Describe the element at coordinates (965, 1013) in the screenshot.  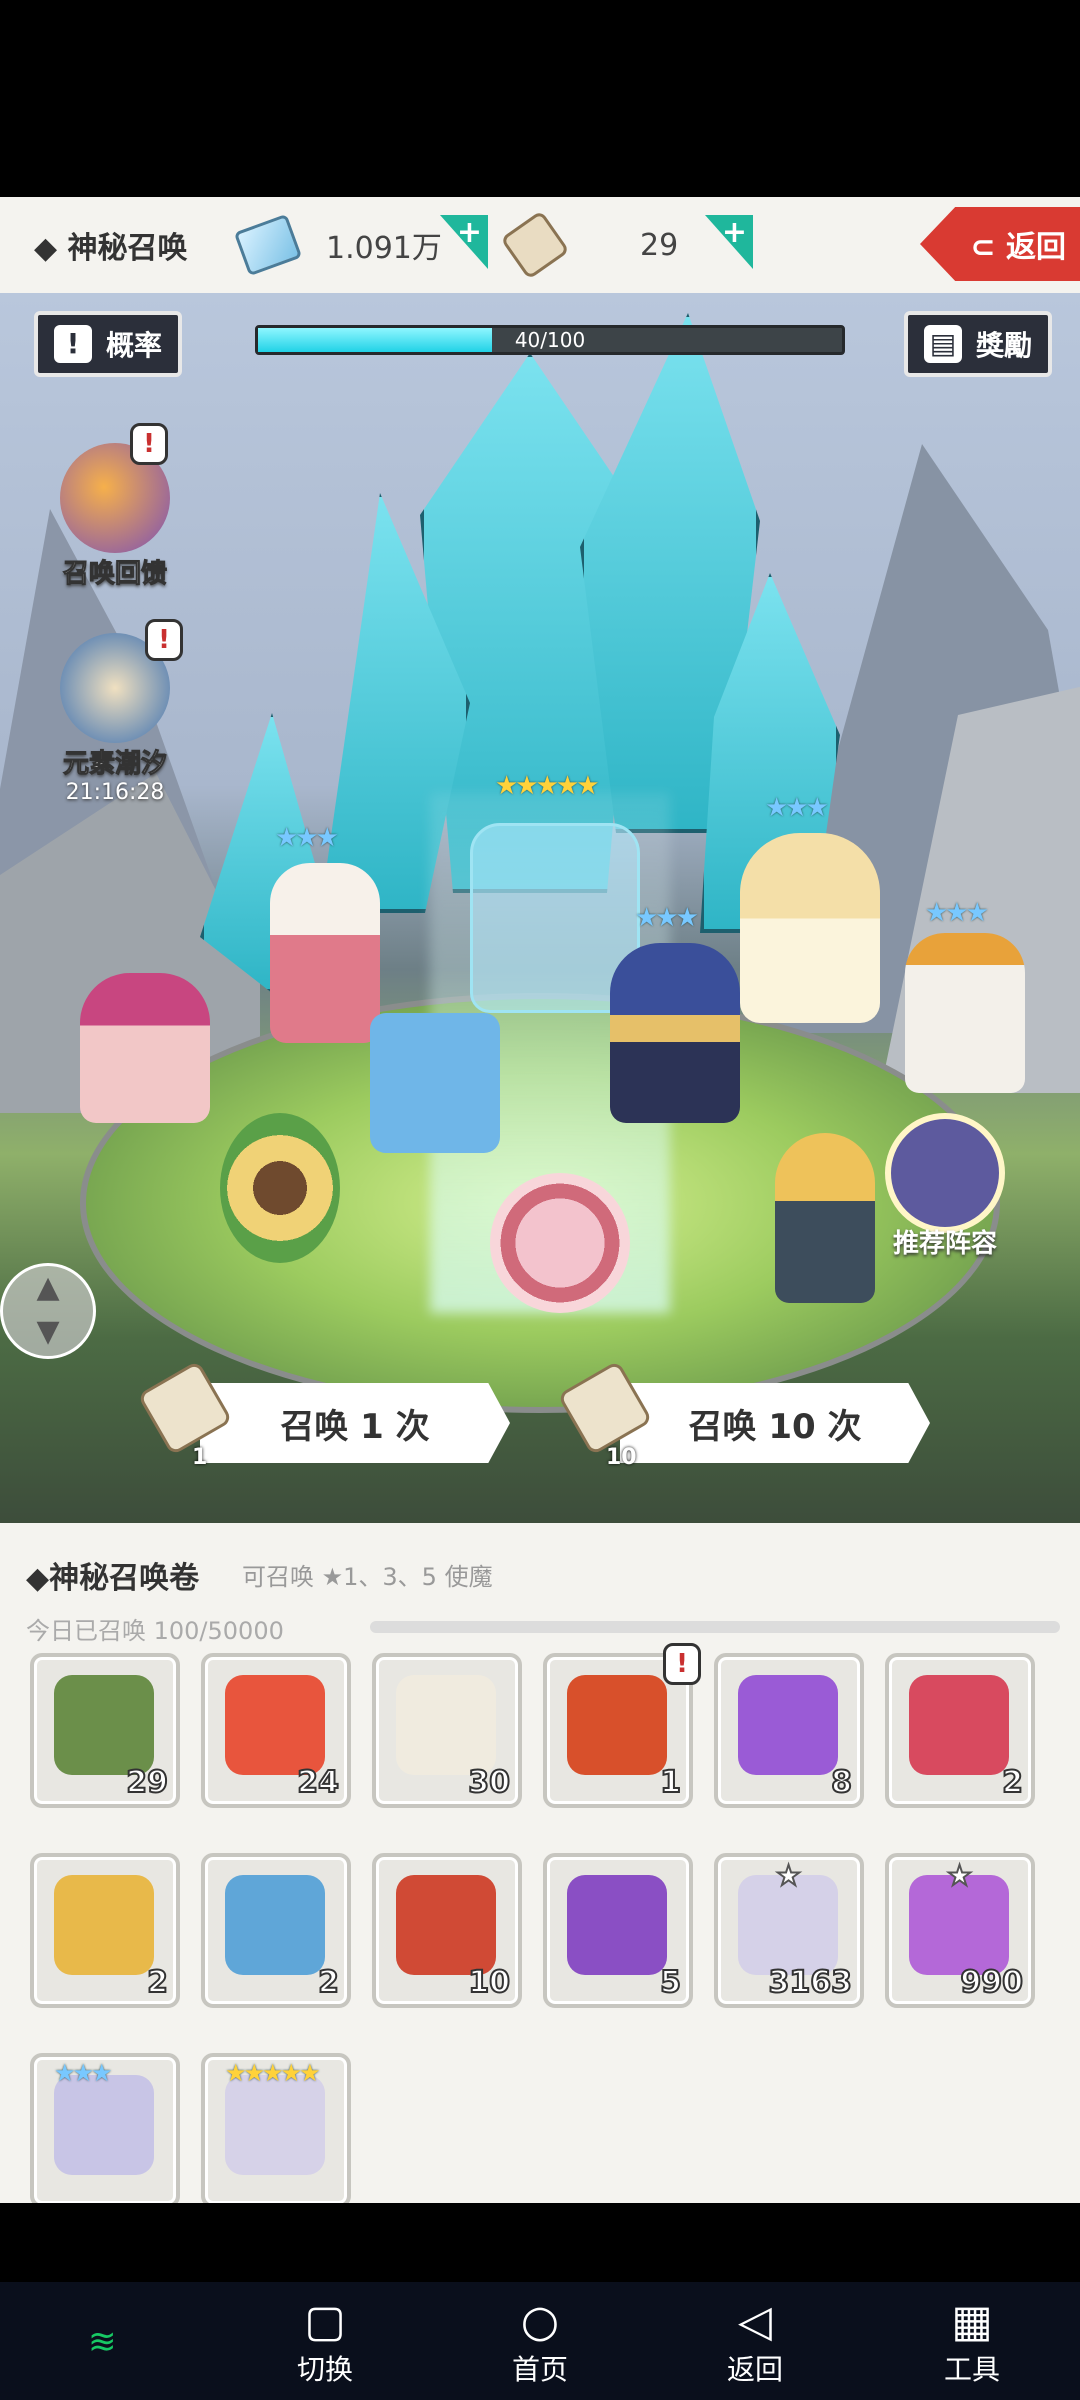
I see `queen-hero` at that location.